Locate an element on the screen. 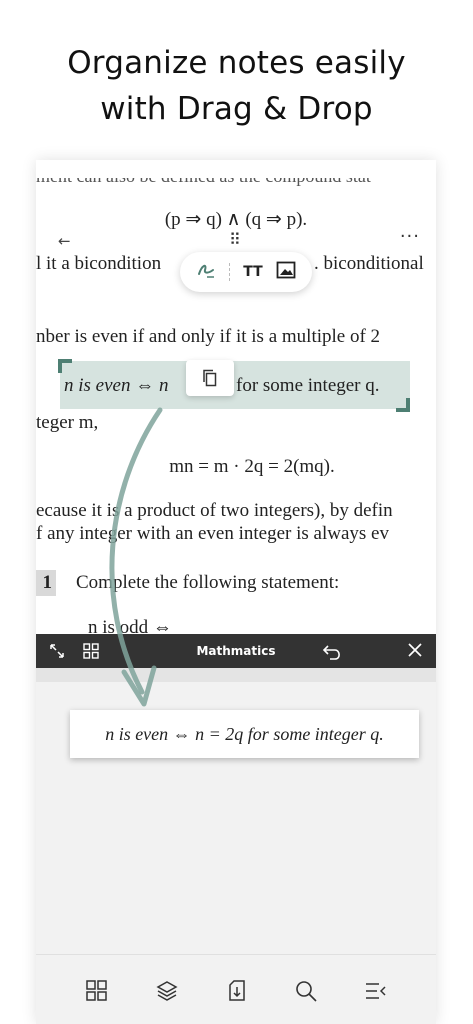 Image resolution: width=473 pixels, height=1024 pixels. copy-button is located at coordinates (210, 378).